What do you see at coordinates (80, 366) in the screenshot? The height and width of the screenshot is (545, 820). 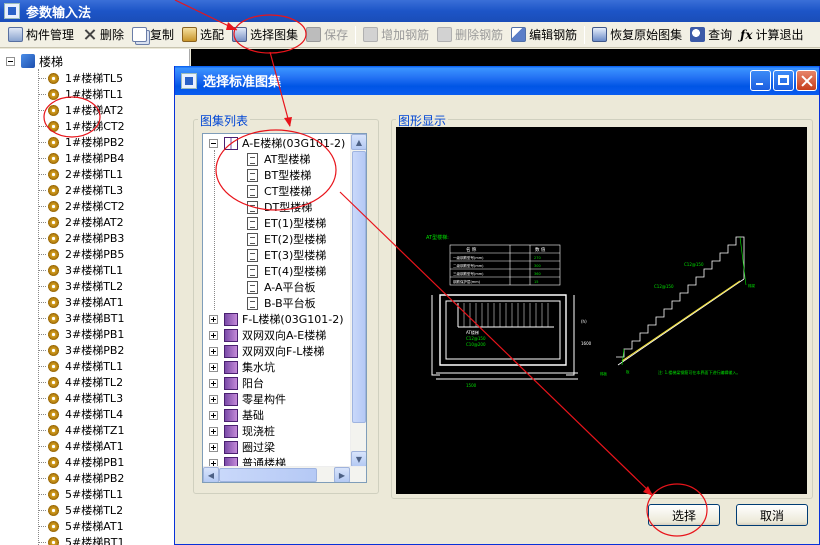 I see `tree-item: 4#楼梯TL1` at bounding box center [80, 366].